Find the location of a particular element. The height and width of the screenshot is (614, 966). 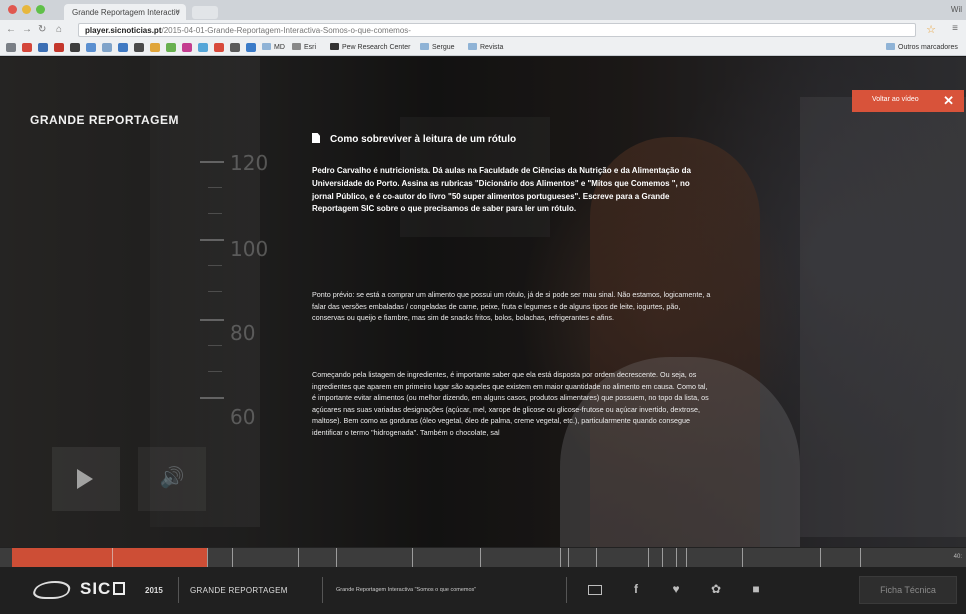

play-icon is located at coordinates (85, 479).